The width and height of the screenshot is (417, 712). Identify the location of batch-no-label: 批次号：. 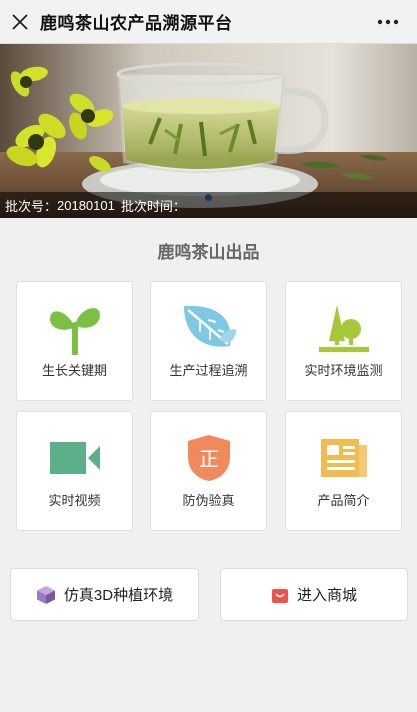
(31, 206).